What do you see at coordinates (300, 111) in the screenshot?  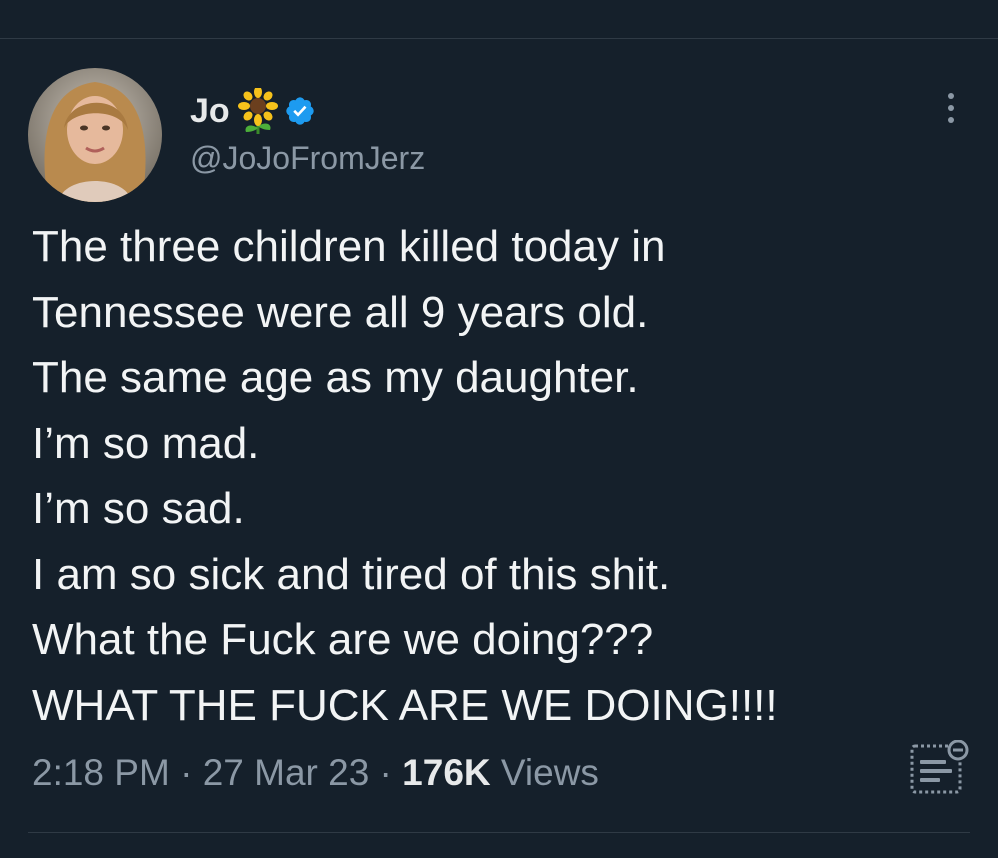 I see `verified-badge-icon` at bounding box center [300, 111].